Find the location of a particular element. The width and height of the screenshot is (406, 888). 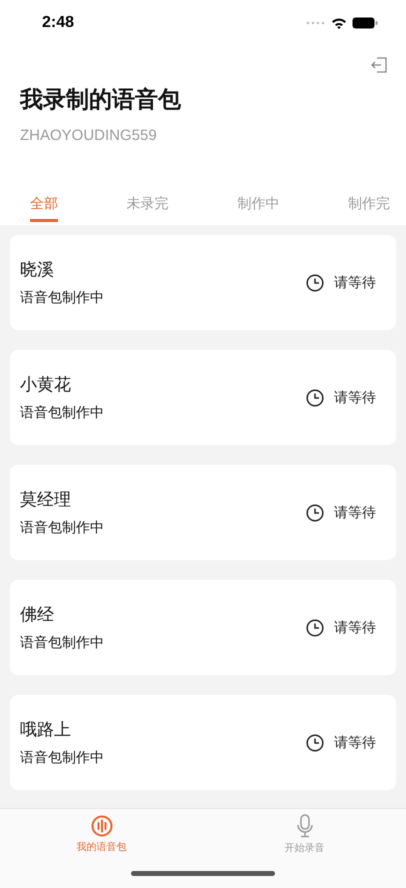

voice-pack-card: 佛经 语音包制作中 请等待 is located at coordinates (203, 627).